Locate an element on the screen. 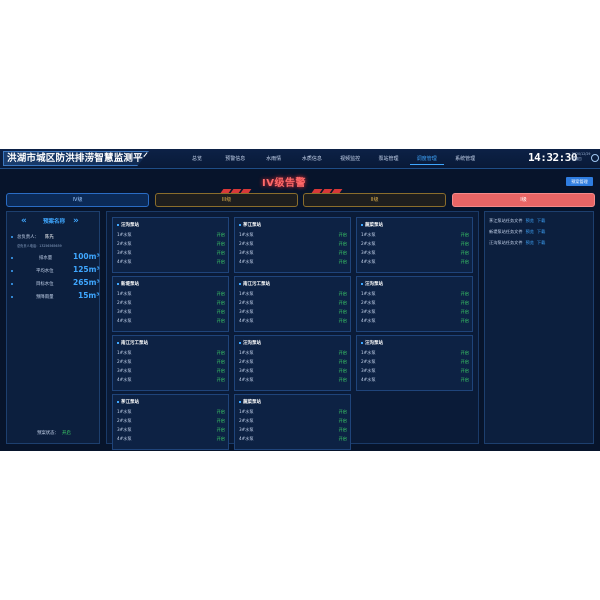 This screenshot has width=600, height=600. metric-label: 平均水位 is located at coordinates (45, 271).